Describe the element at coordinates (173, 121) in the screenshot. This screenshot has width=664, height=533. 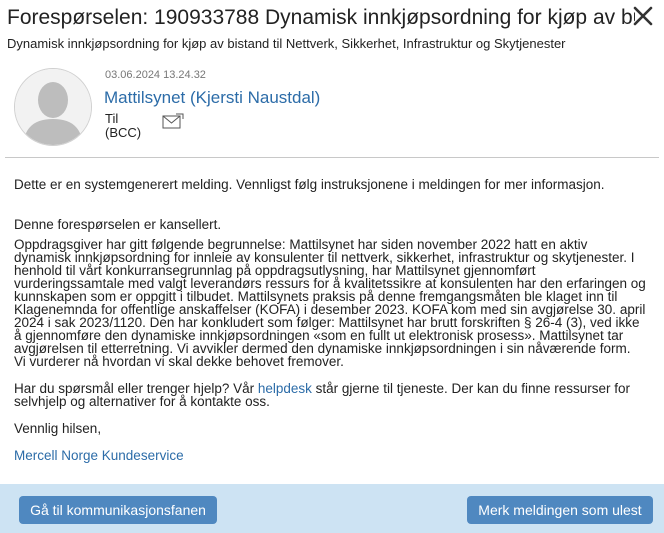
I see `envelope-icon` at that location.